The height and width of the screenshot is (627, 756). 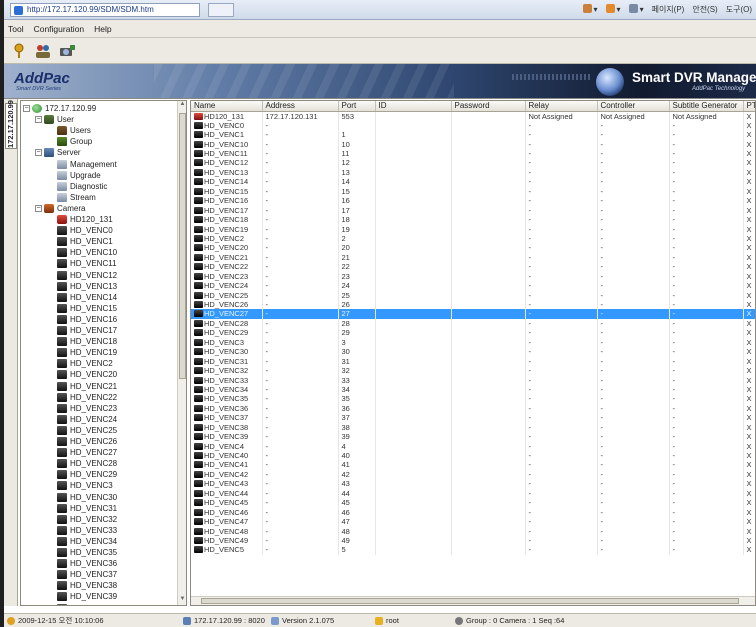 I want to click on tree-item-camera-device: HD_VENC26, so click(x=87, y=441).